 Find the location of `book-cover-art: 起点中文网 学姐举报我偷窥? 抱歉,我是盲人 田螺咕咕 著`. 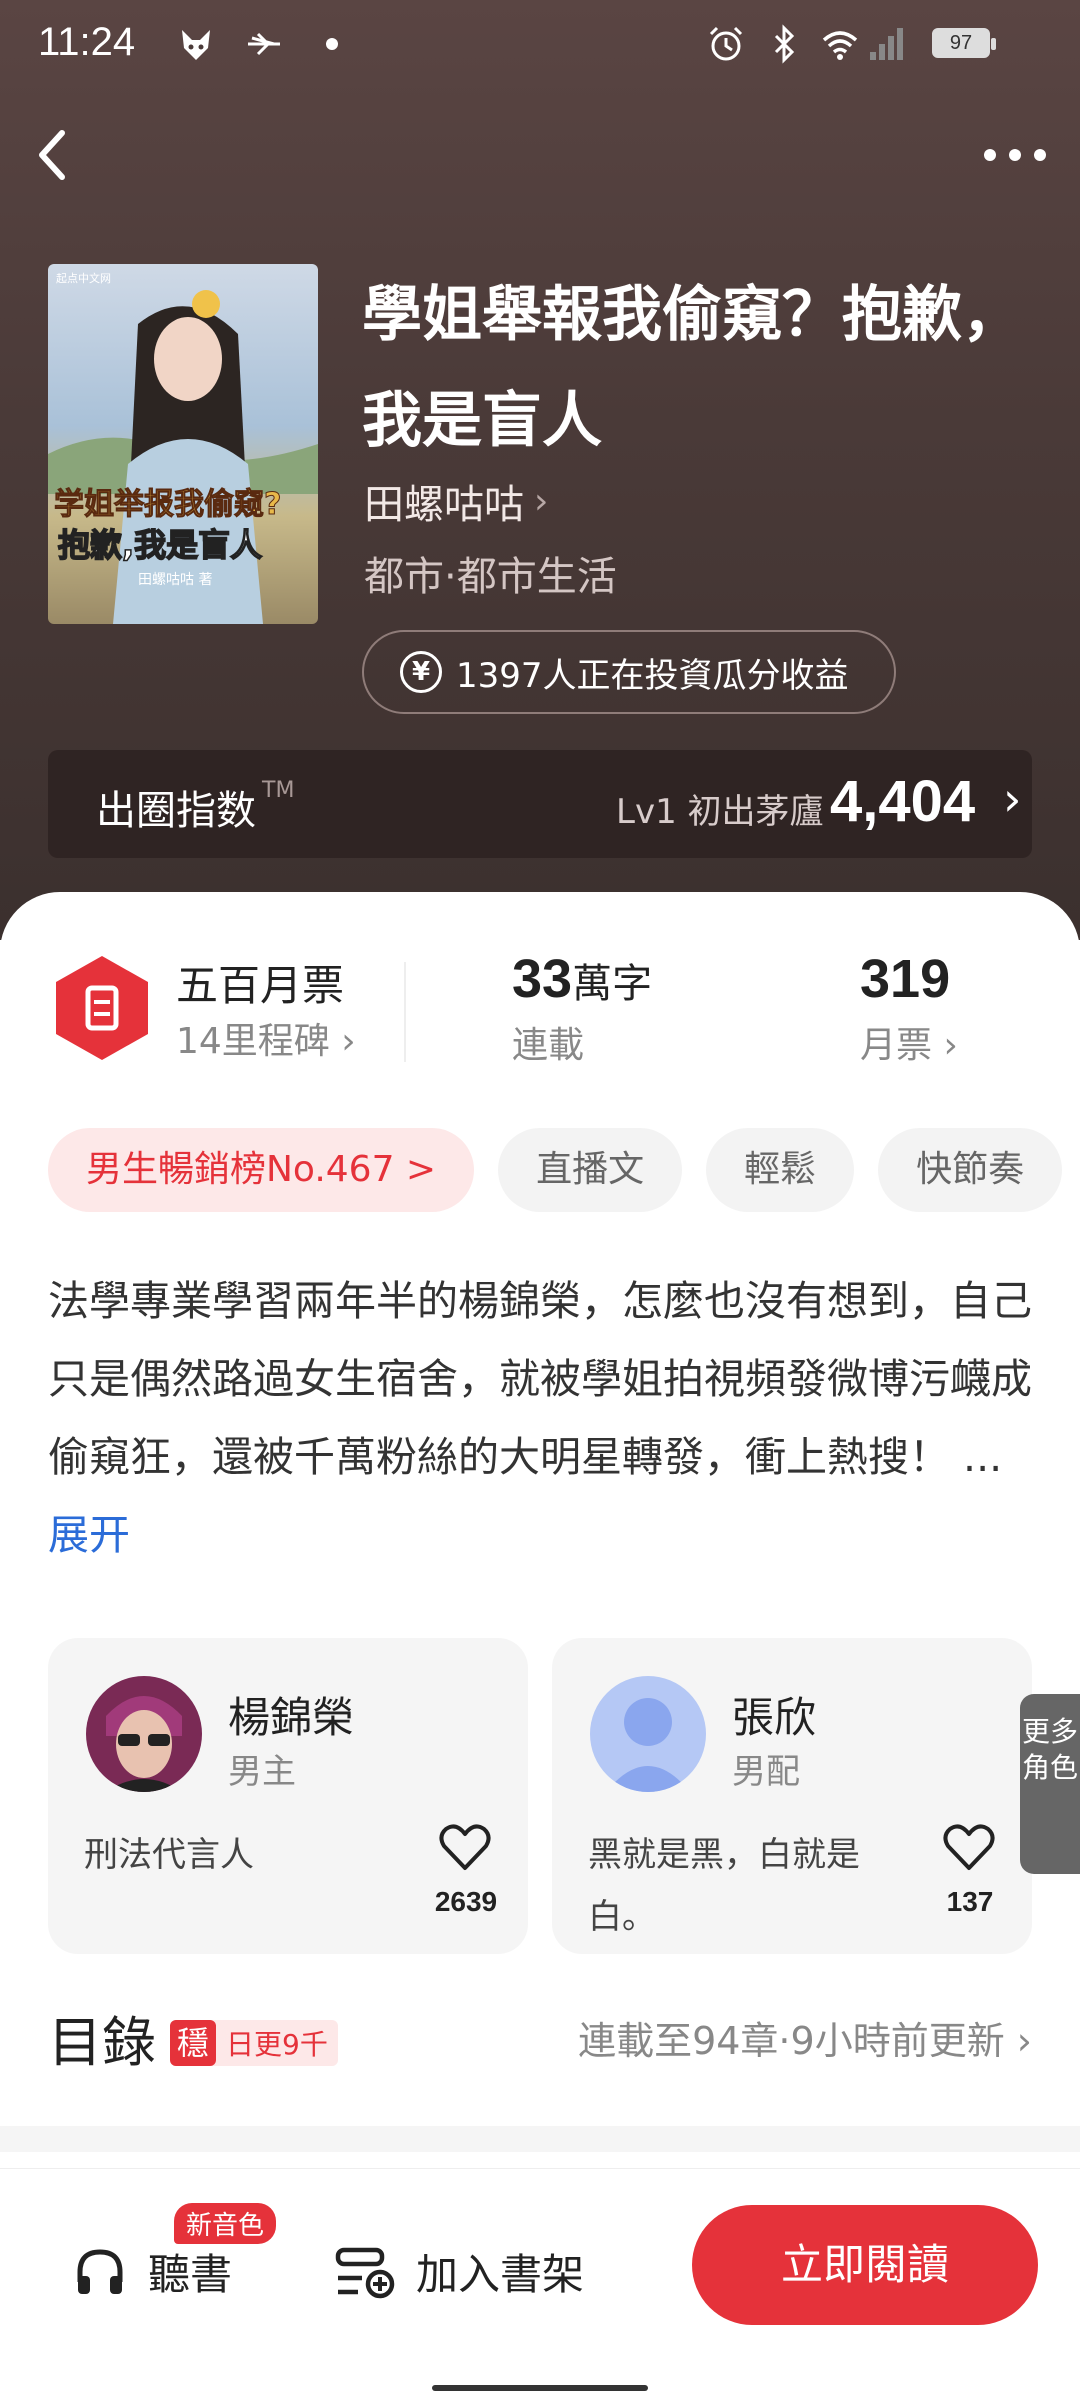

book-cover-art: 起点中文网 学姐举报我偷窥? 抱歉,我是盲人 田螺咕咕 著 is located at coordinates (183, 444).